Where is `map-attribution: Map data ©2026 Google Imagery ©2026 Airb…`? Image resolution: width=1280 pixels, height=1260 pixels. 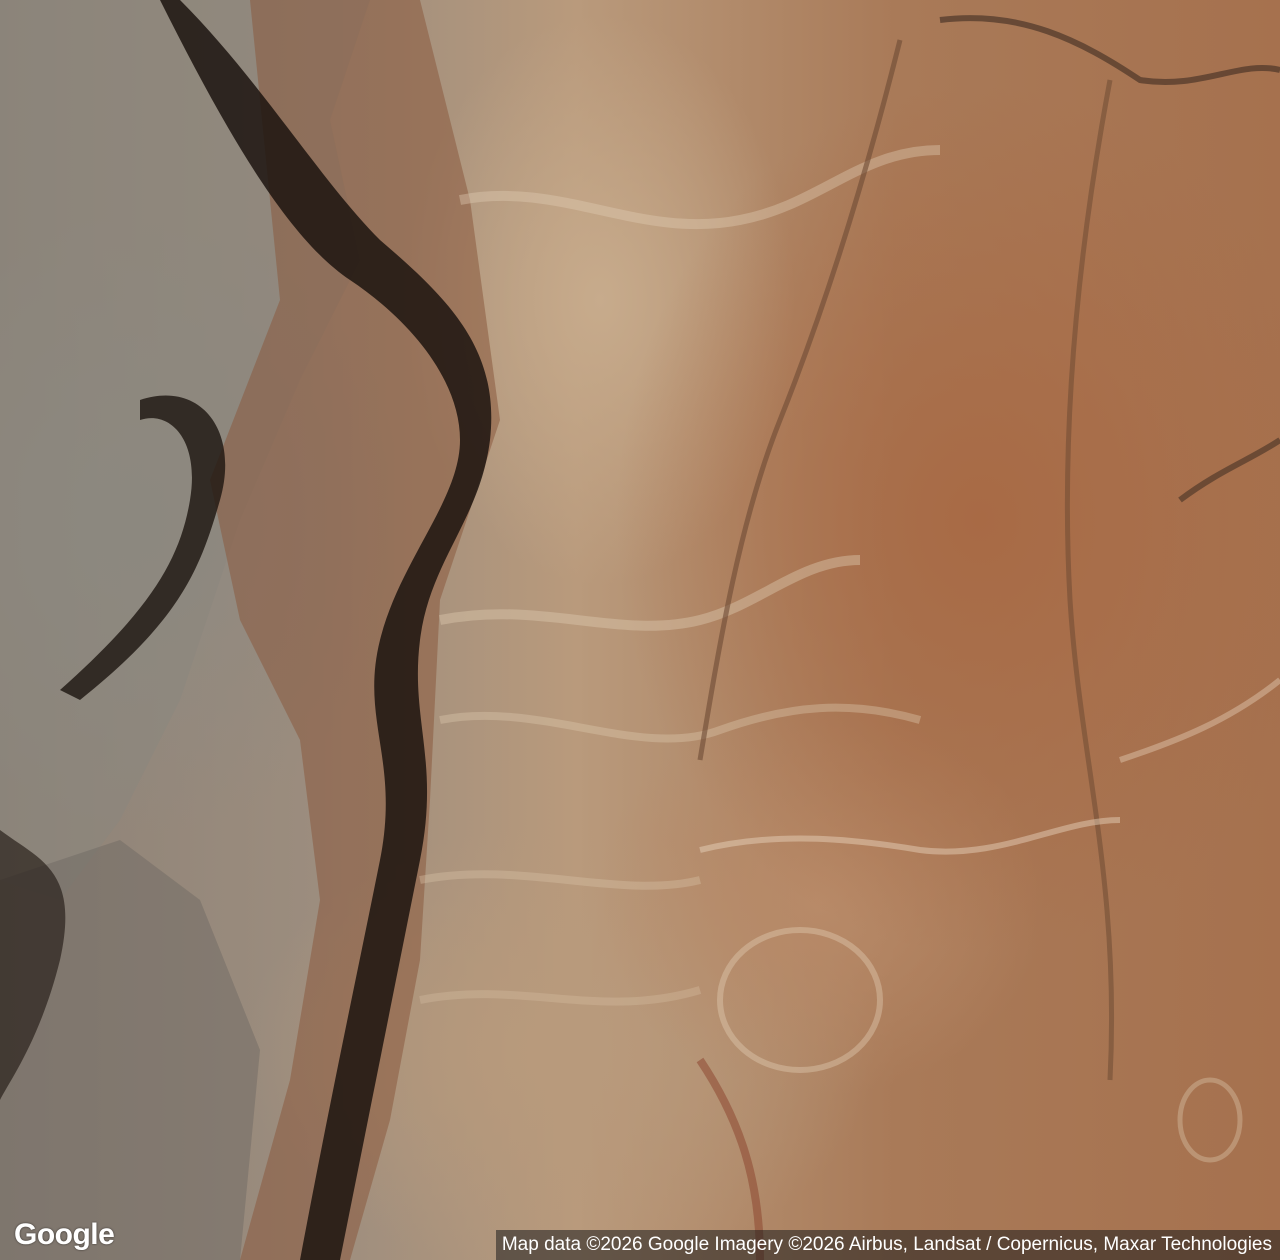 map-attribution: Map data ©2026 Google Imagery ©2026 Airb… is located at coordinates (887, 1245).